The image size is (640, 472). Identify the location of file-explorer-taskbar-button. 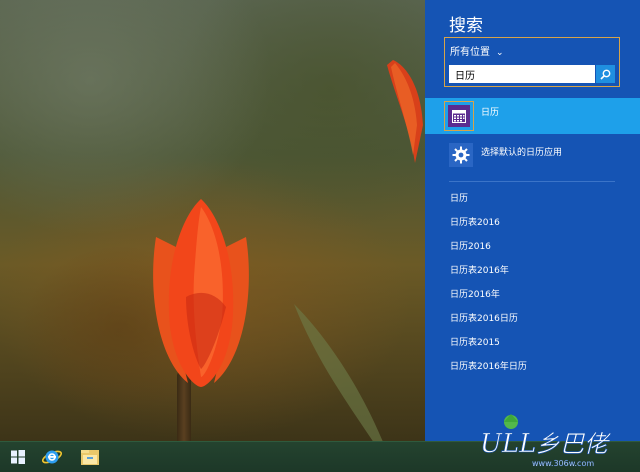
(90, 457).